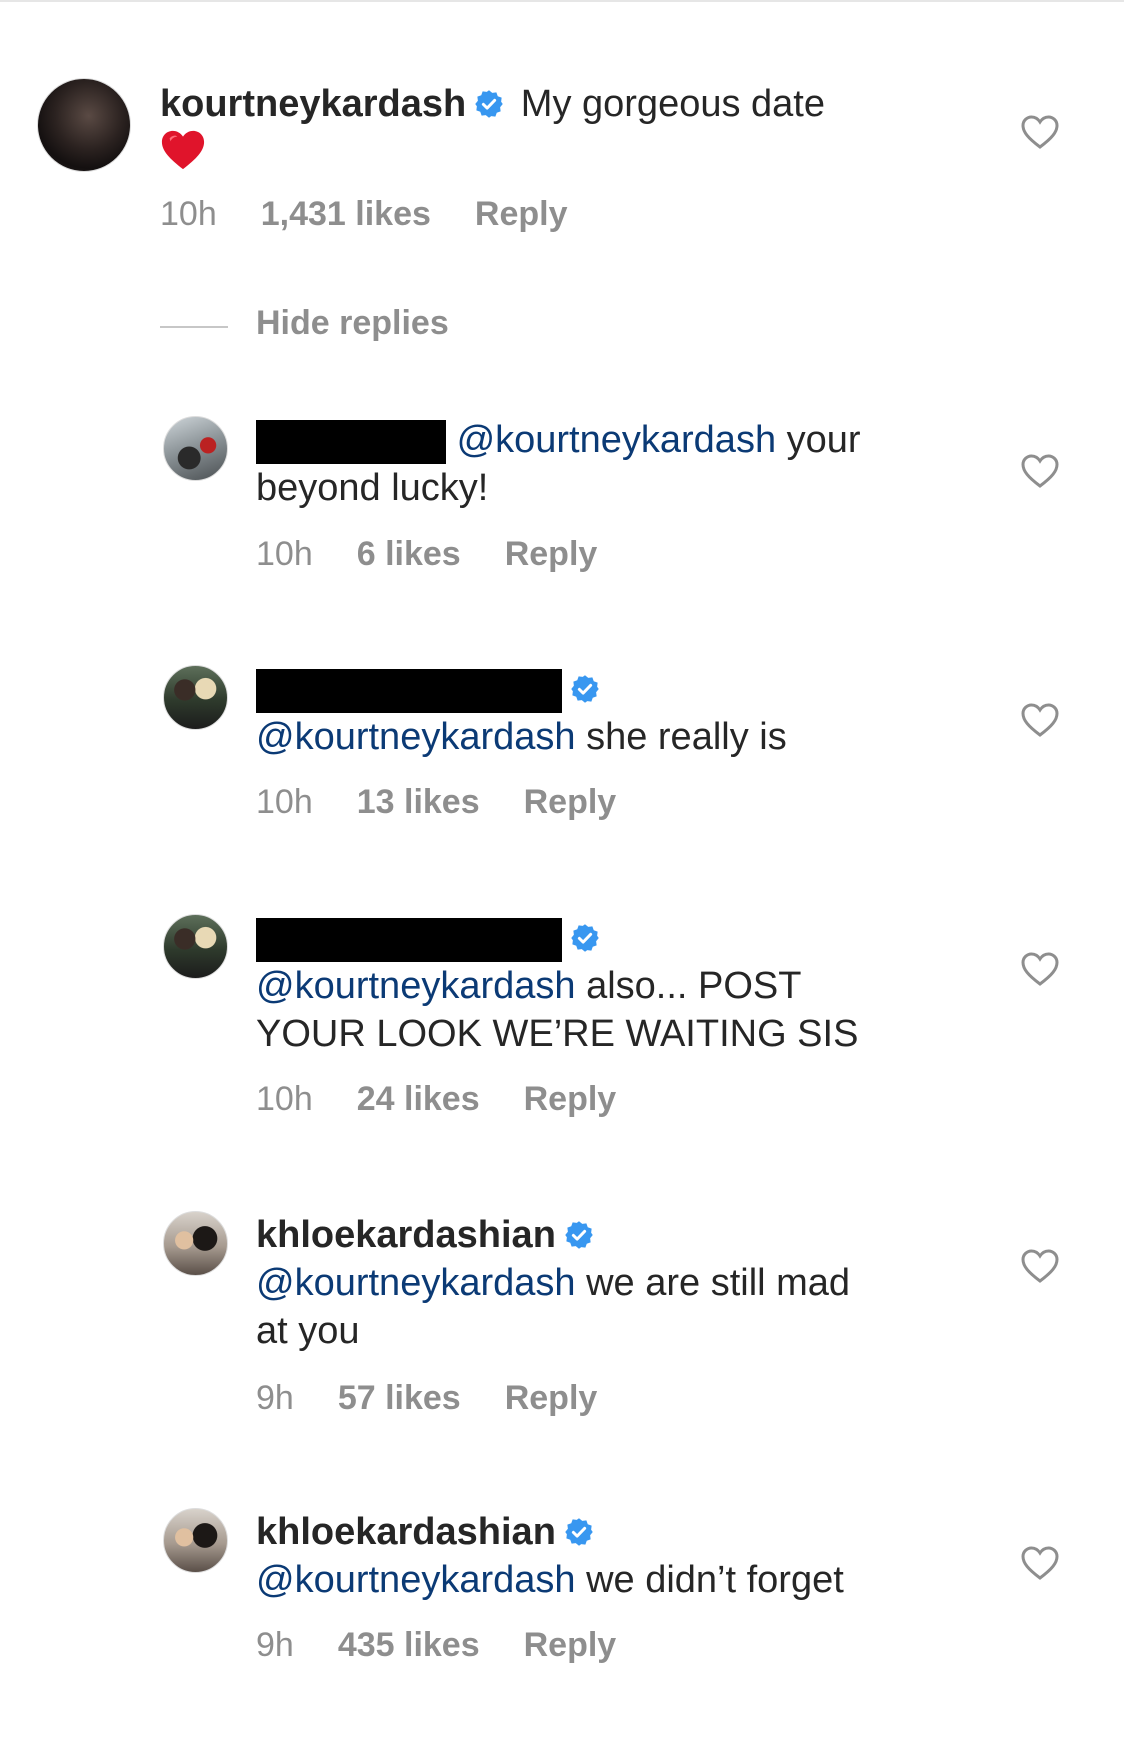  I want to click on comment-meta: 10h 24 likes Reply, so click(458, 1099).